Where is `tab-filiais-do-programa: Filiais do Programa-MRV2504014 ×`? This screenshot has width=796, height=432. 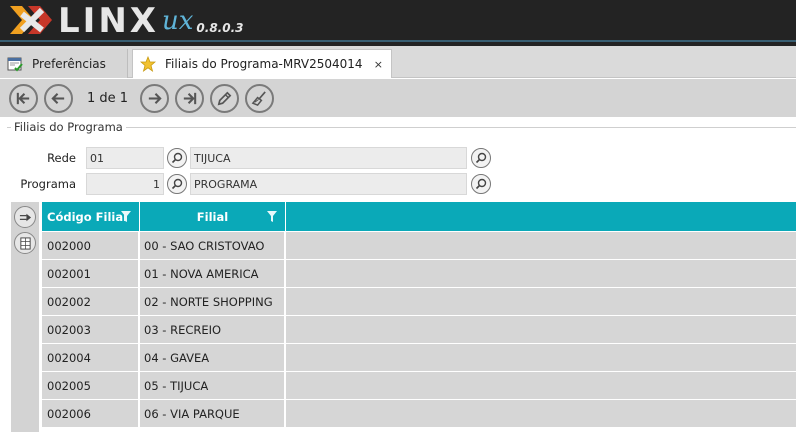
tab-filiais-do-programa: Filiais do Programa-MRV2504014 × is located at coordinates (262, 63).